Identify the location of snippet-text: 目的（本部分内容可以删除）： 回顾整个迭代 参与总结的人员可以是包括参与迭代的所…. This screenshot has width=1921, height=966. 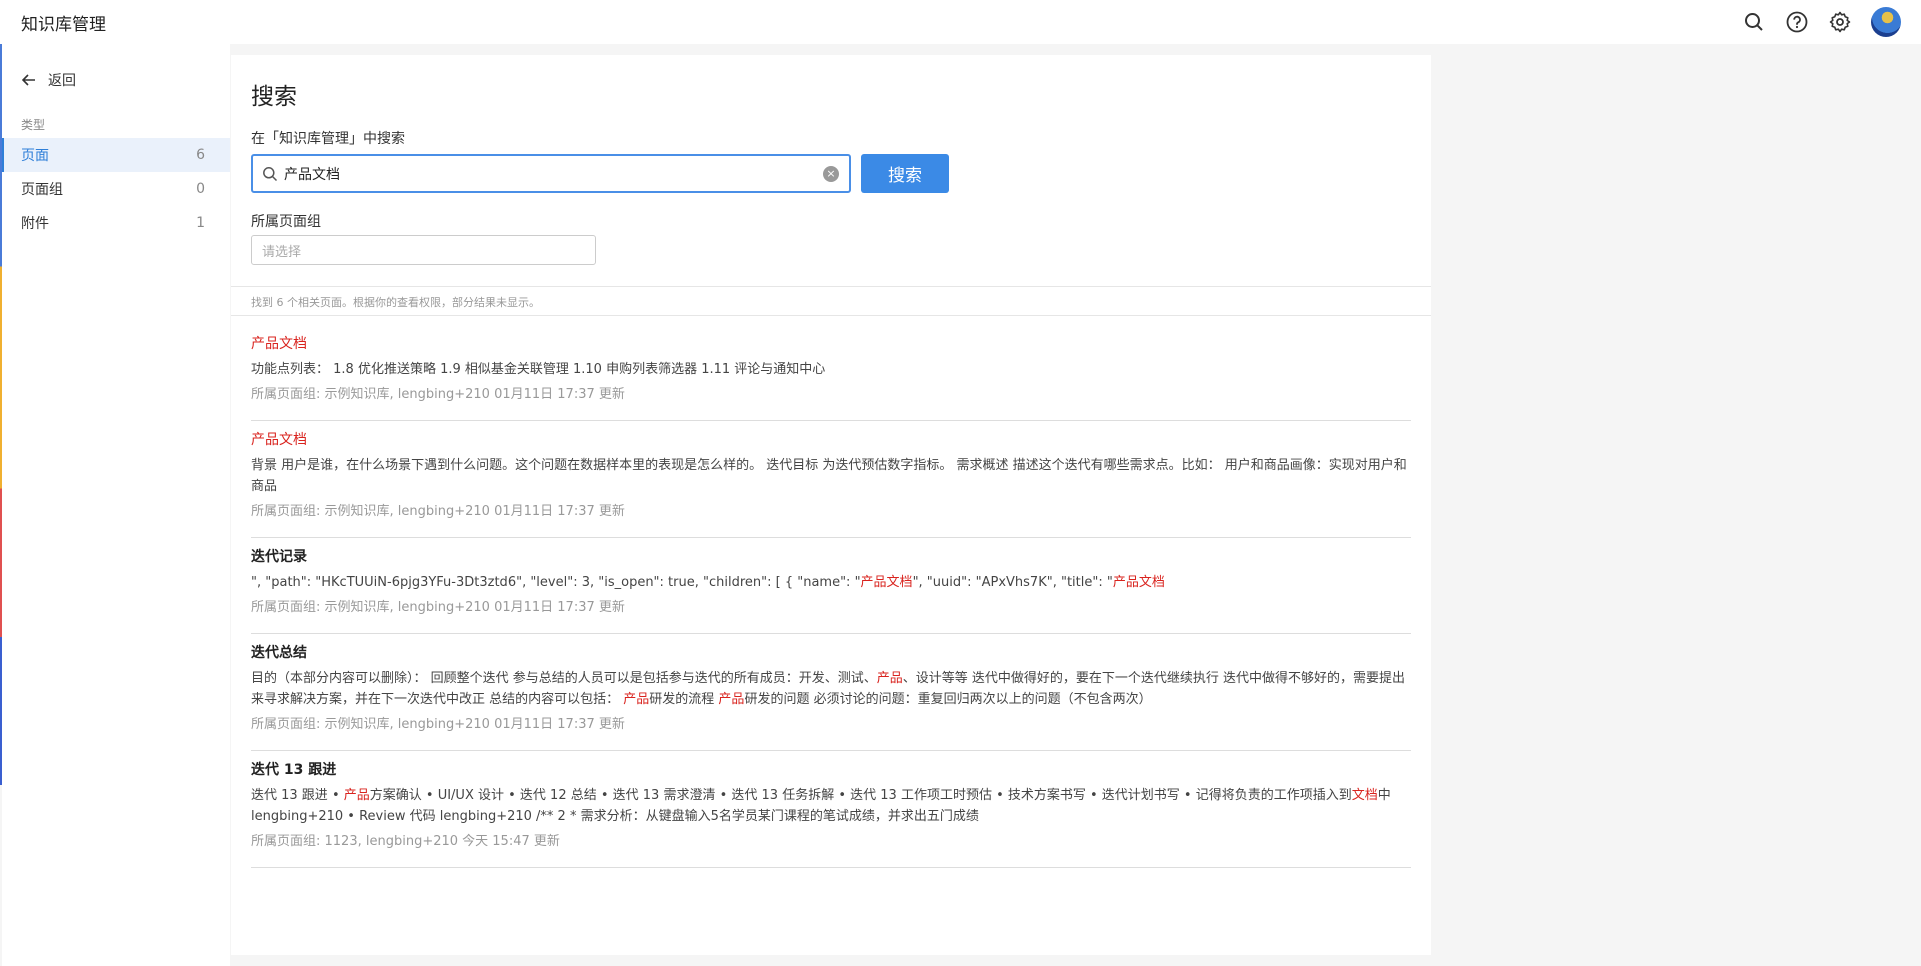
(564, 678).